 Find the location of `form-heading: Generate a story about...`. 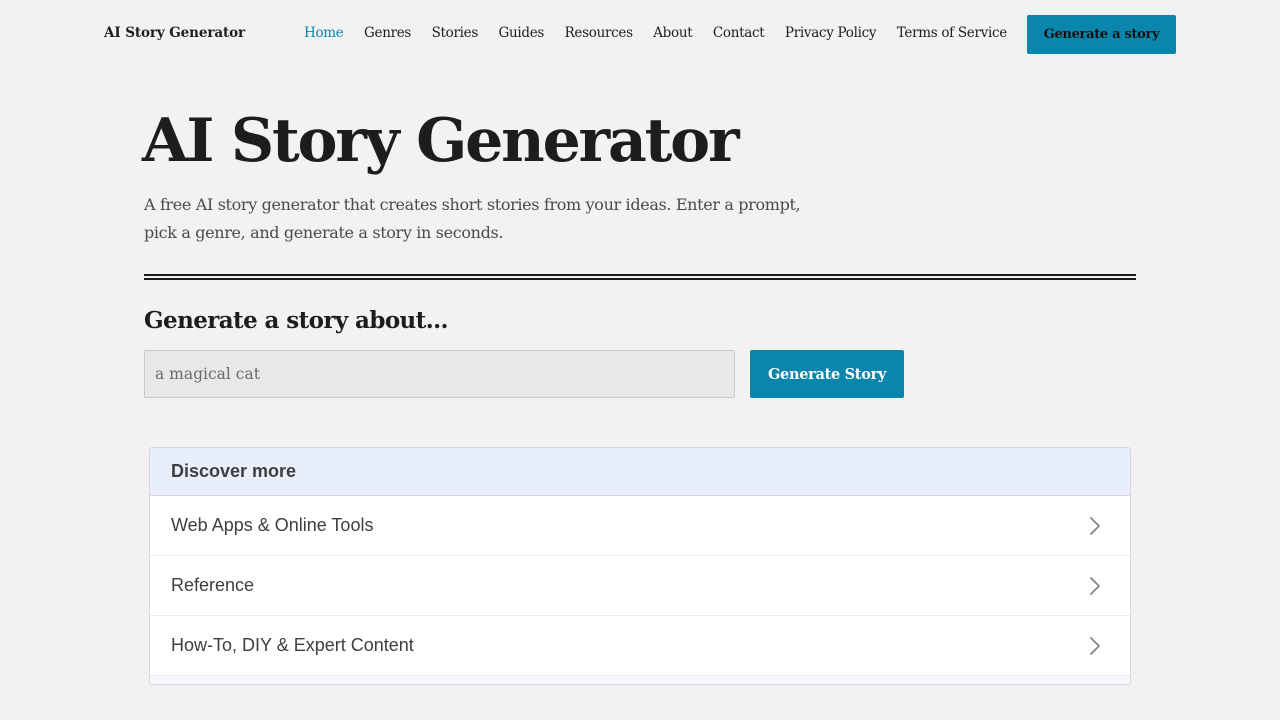

form-heading: Generate a story about... is located at coordinates (296, 320).